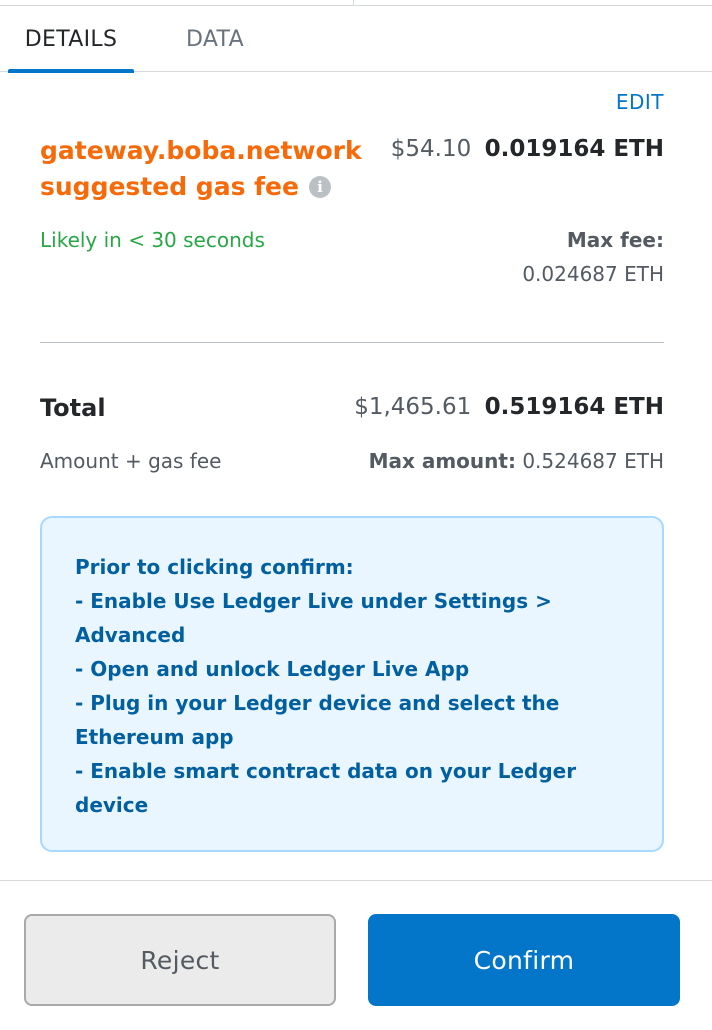  What do you see at coordinates (640, 102) in the screenshot?
I see `edit-gas-button: EDIT` at bounding box center [640, 102].